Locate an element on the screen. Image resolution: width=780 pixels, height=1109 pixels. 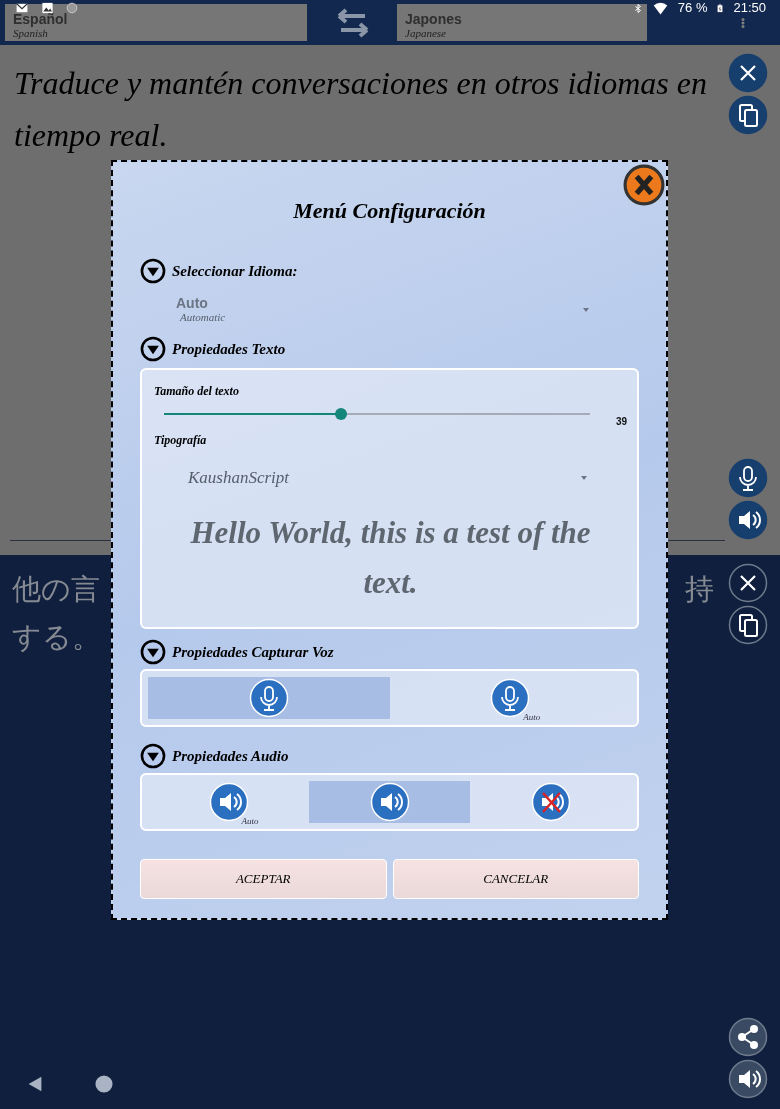
home-icon is located at coordinates (104, 1084).